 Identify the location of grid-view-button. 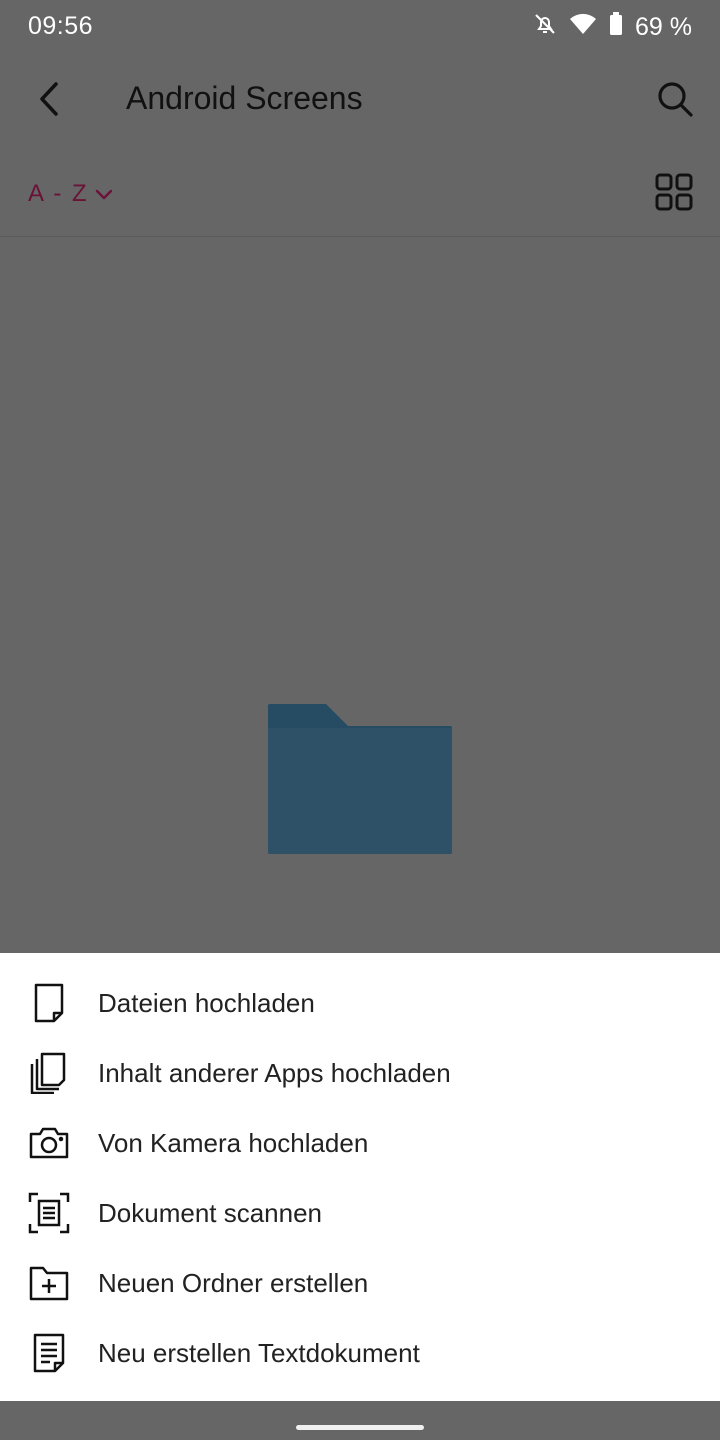
(674, 192).